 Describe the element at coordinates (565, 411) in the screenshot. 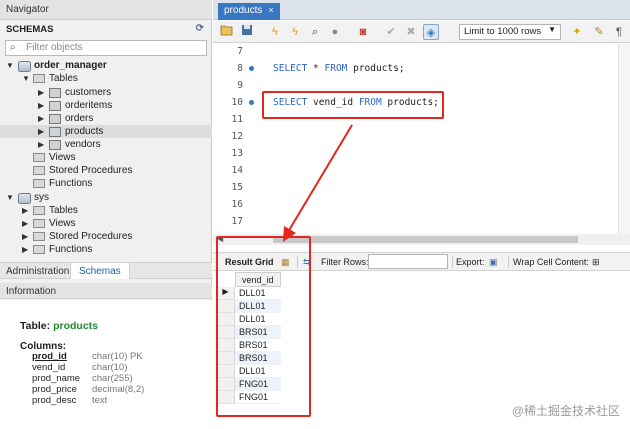

I see `watermark: @稀土掘金技术社区` at that location.